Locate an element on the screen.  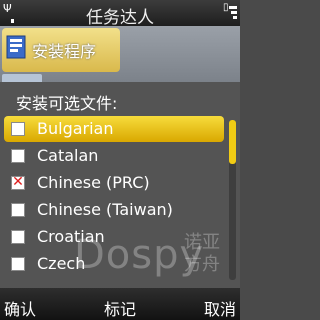
list-item-label: Catalan is located at coordinates (68, 155).